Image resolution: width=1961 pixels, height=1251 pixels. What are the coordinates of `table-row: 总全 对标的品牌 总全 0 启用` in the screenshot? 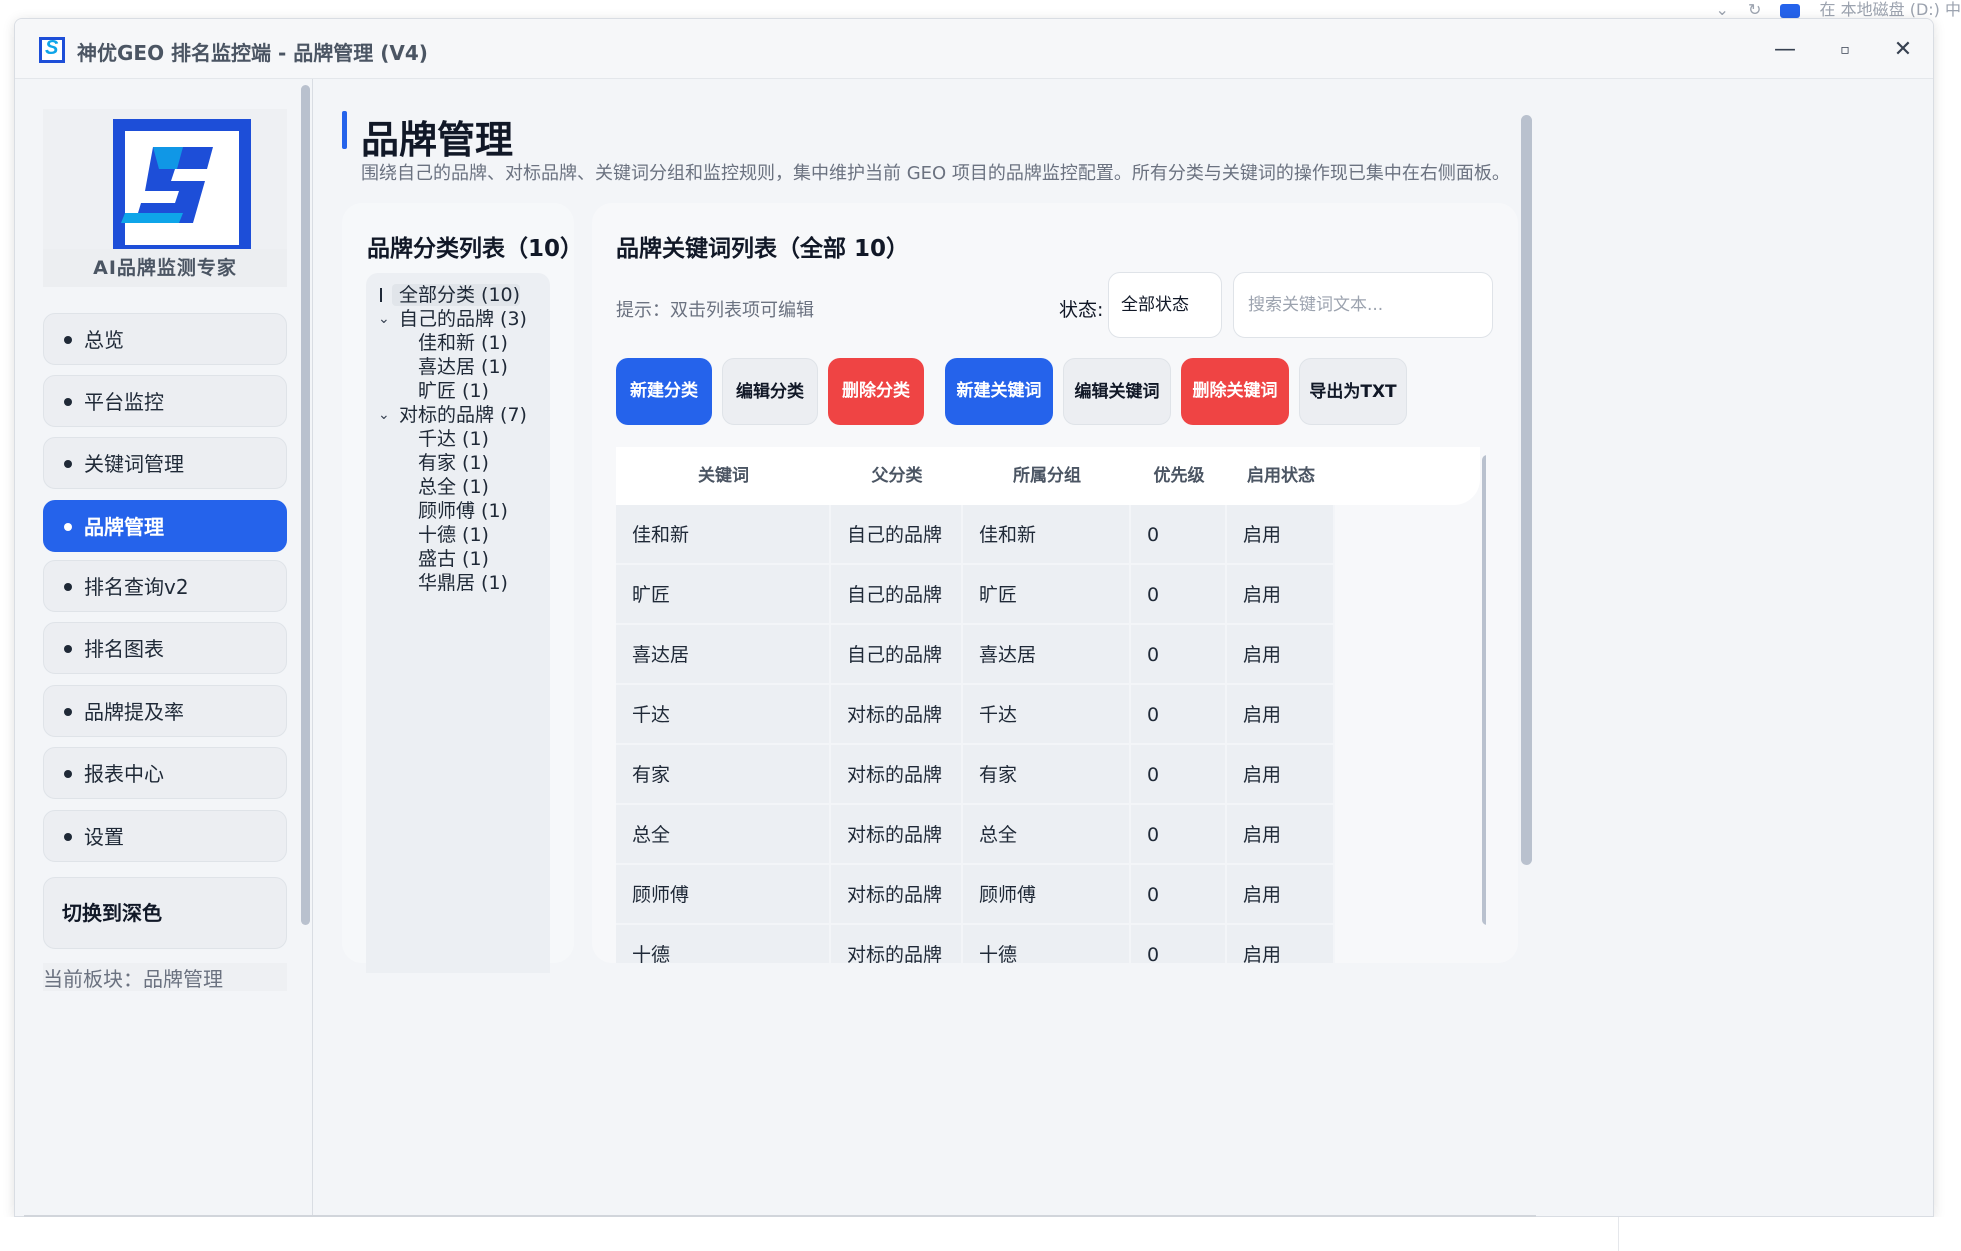 It's located at (975, 835).